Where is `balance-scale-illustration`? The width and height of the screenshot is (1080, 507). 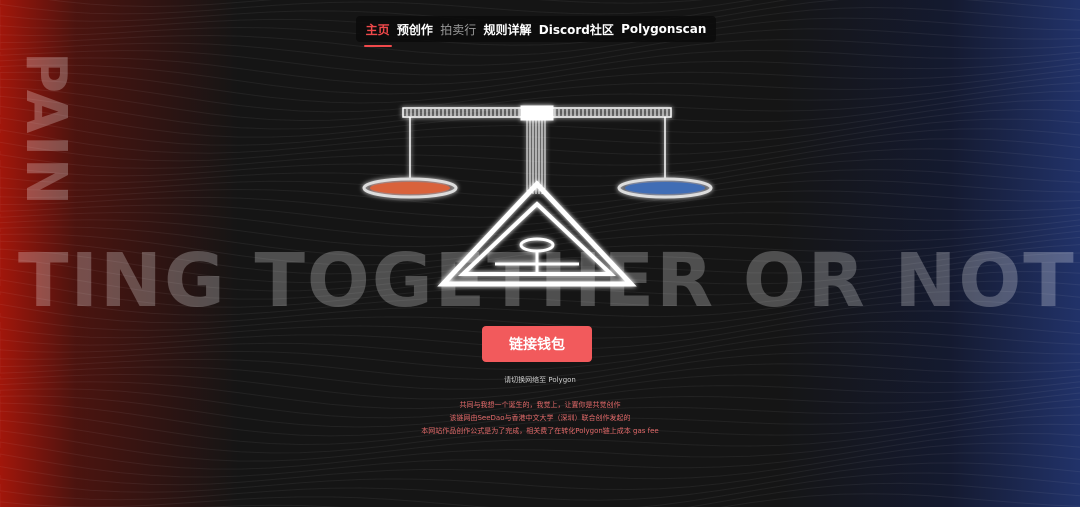
balance-scale-illustration is located at coordinates (537, 196).